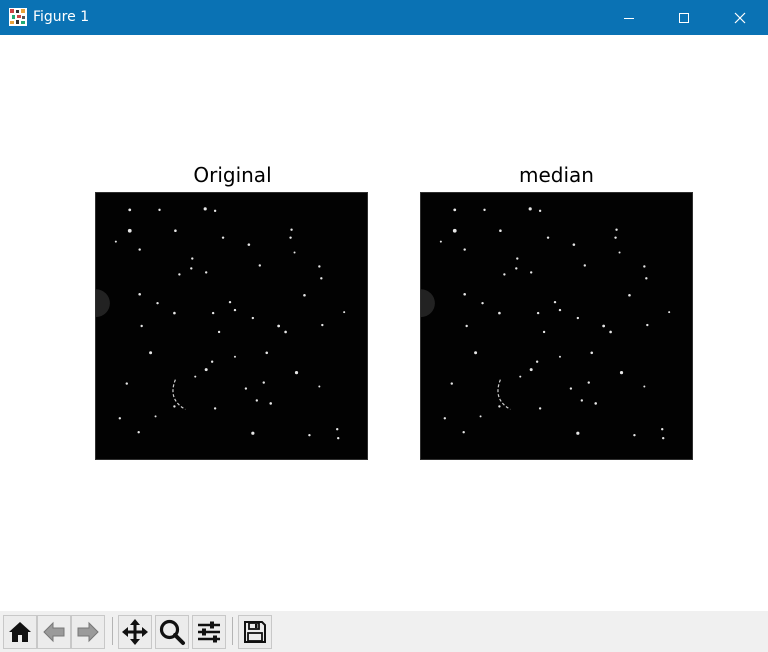 This screenshot has height=652, width=768. I want to click on configure-subplots-button, so click(209, 632).